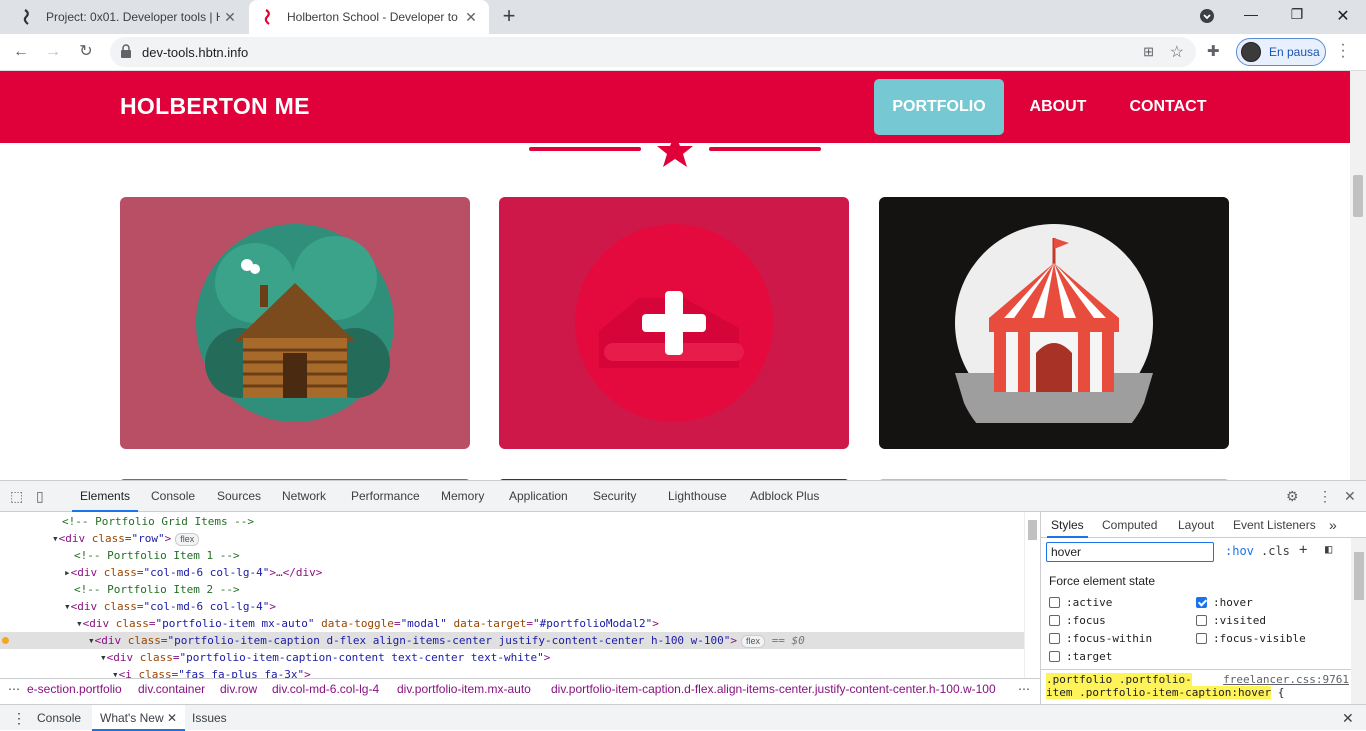 This screenshot has height=731, width=1366. I want to click on devtools-menu-icon: ⋮, so click(1325, 496).